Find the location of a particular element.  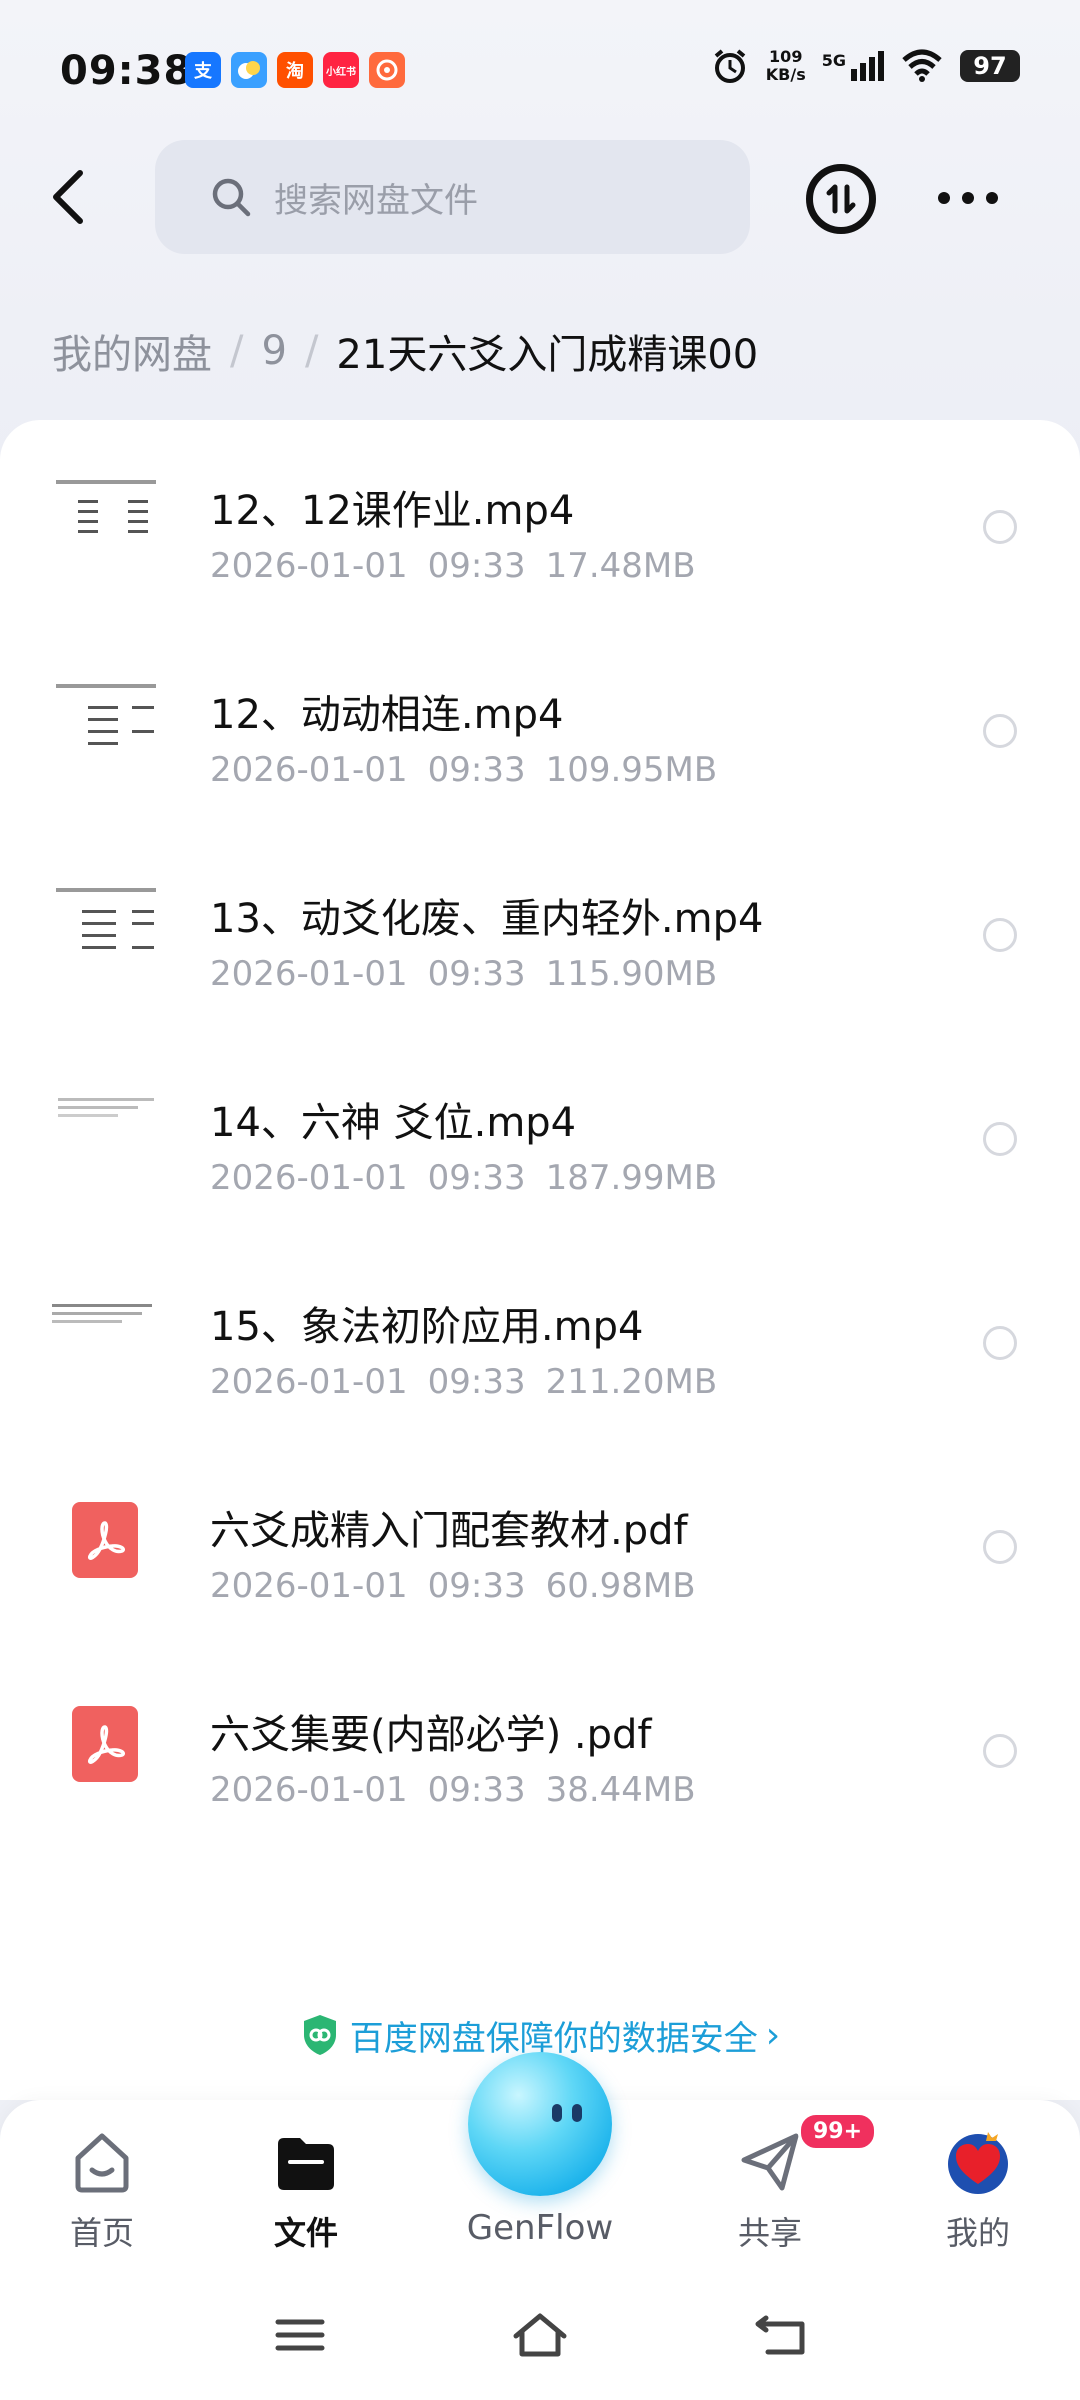

file-name: 14、六神 爻位.mp4 is located at coordinates (393, 1123).